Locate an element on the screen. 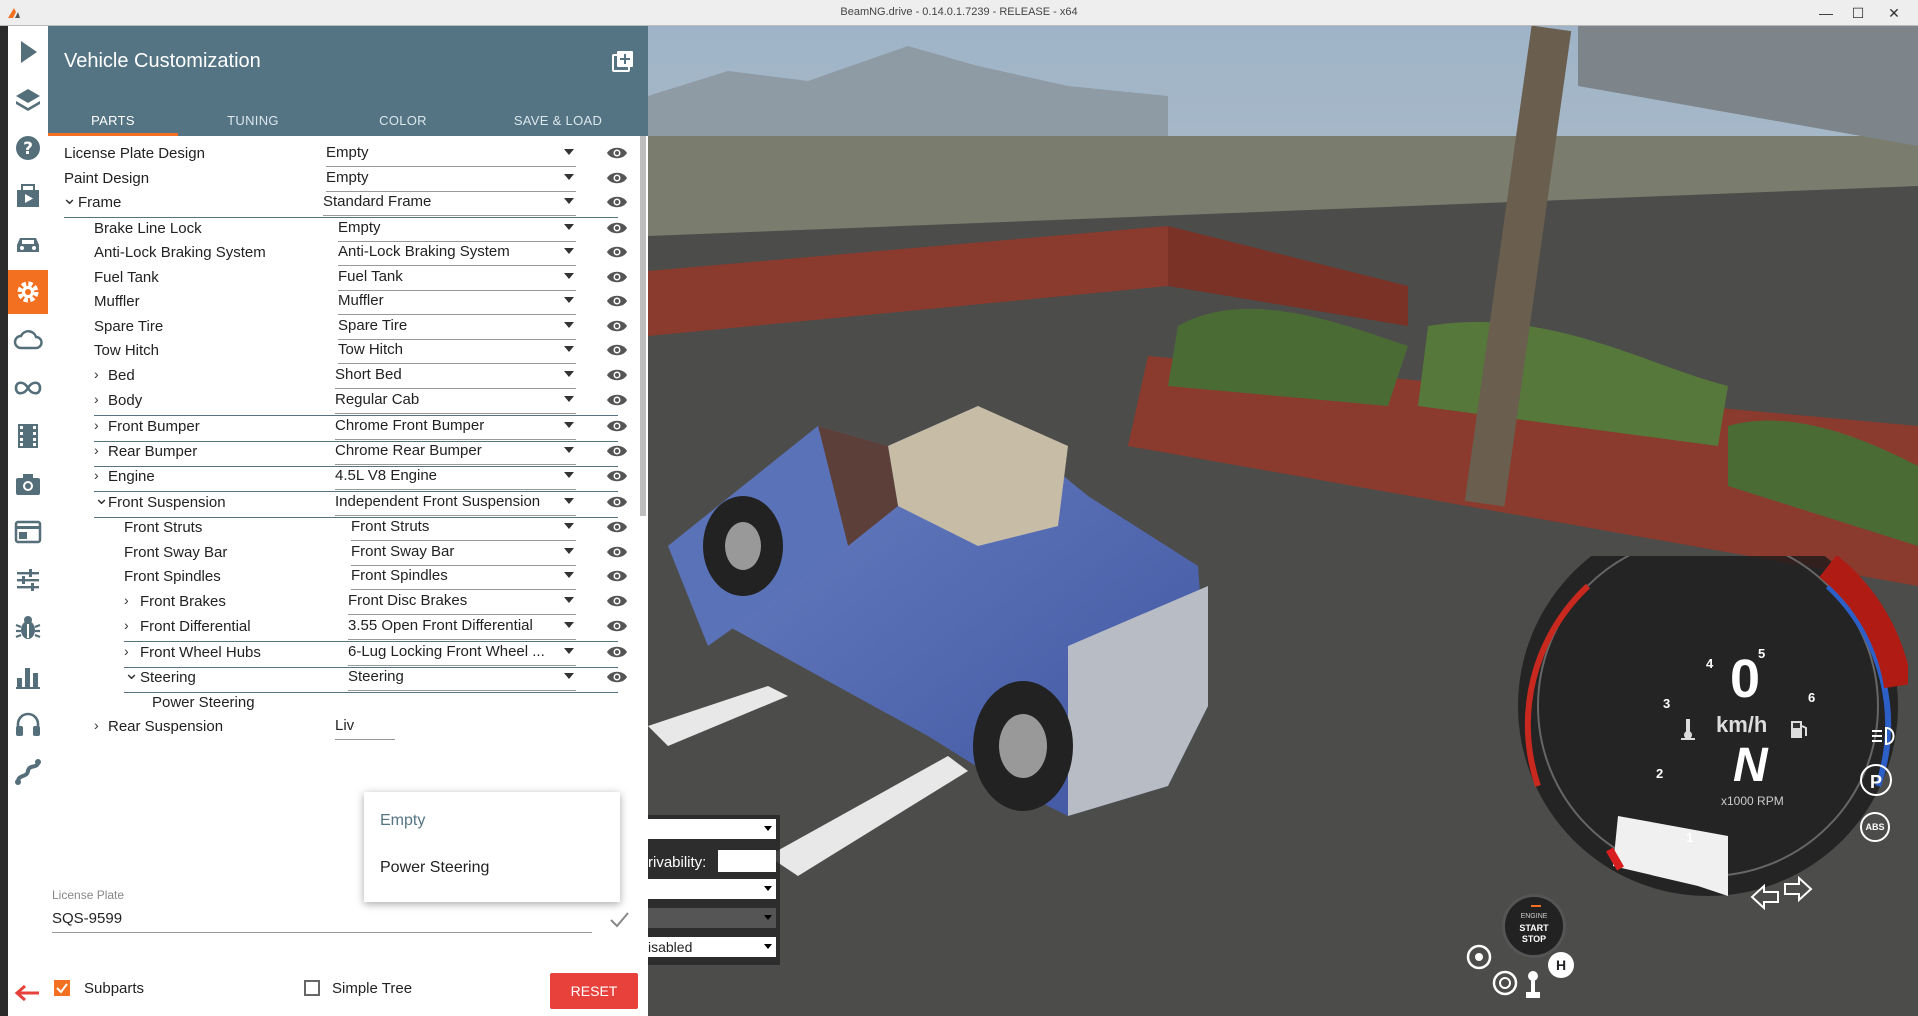 The height and width of the screenshot is (1016, 1918). help-menu-item: ? is located at coordinates (28, 148).